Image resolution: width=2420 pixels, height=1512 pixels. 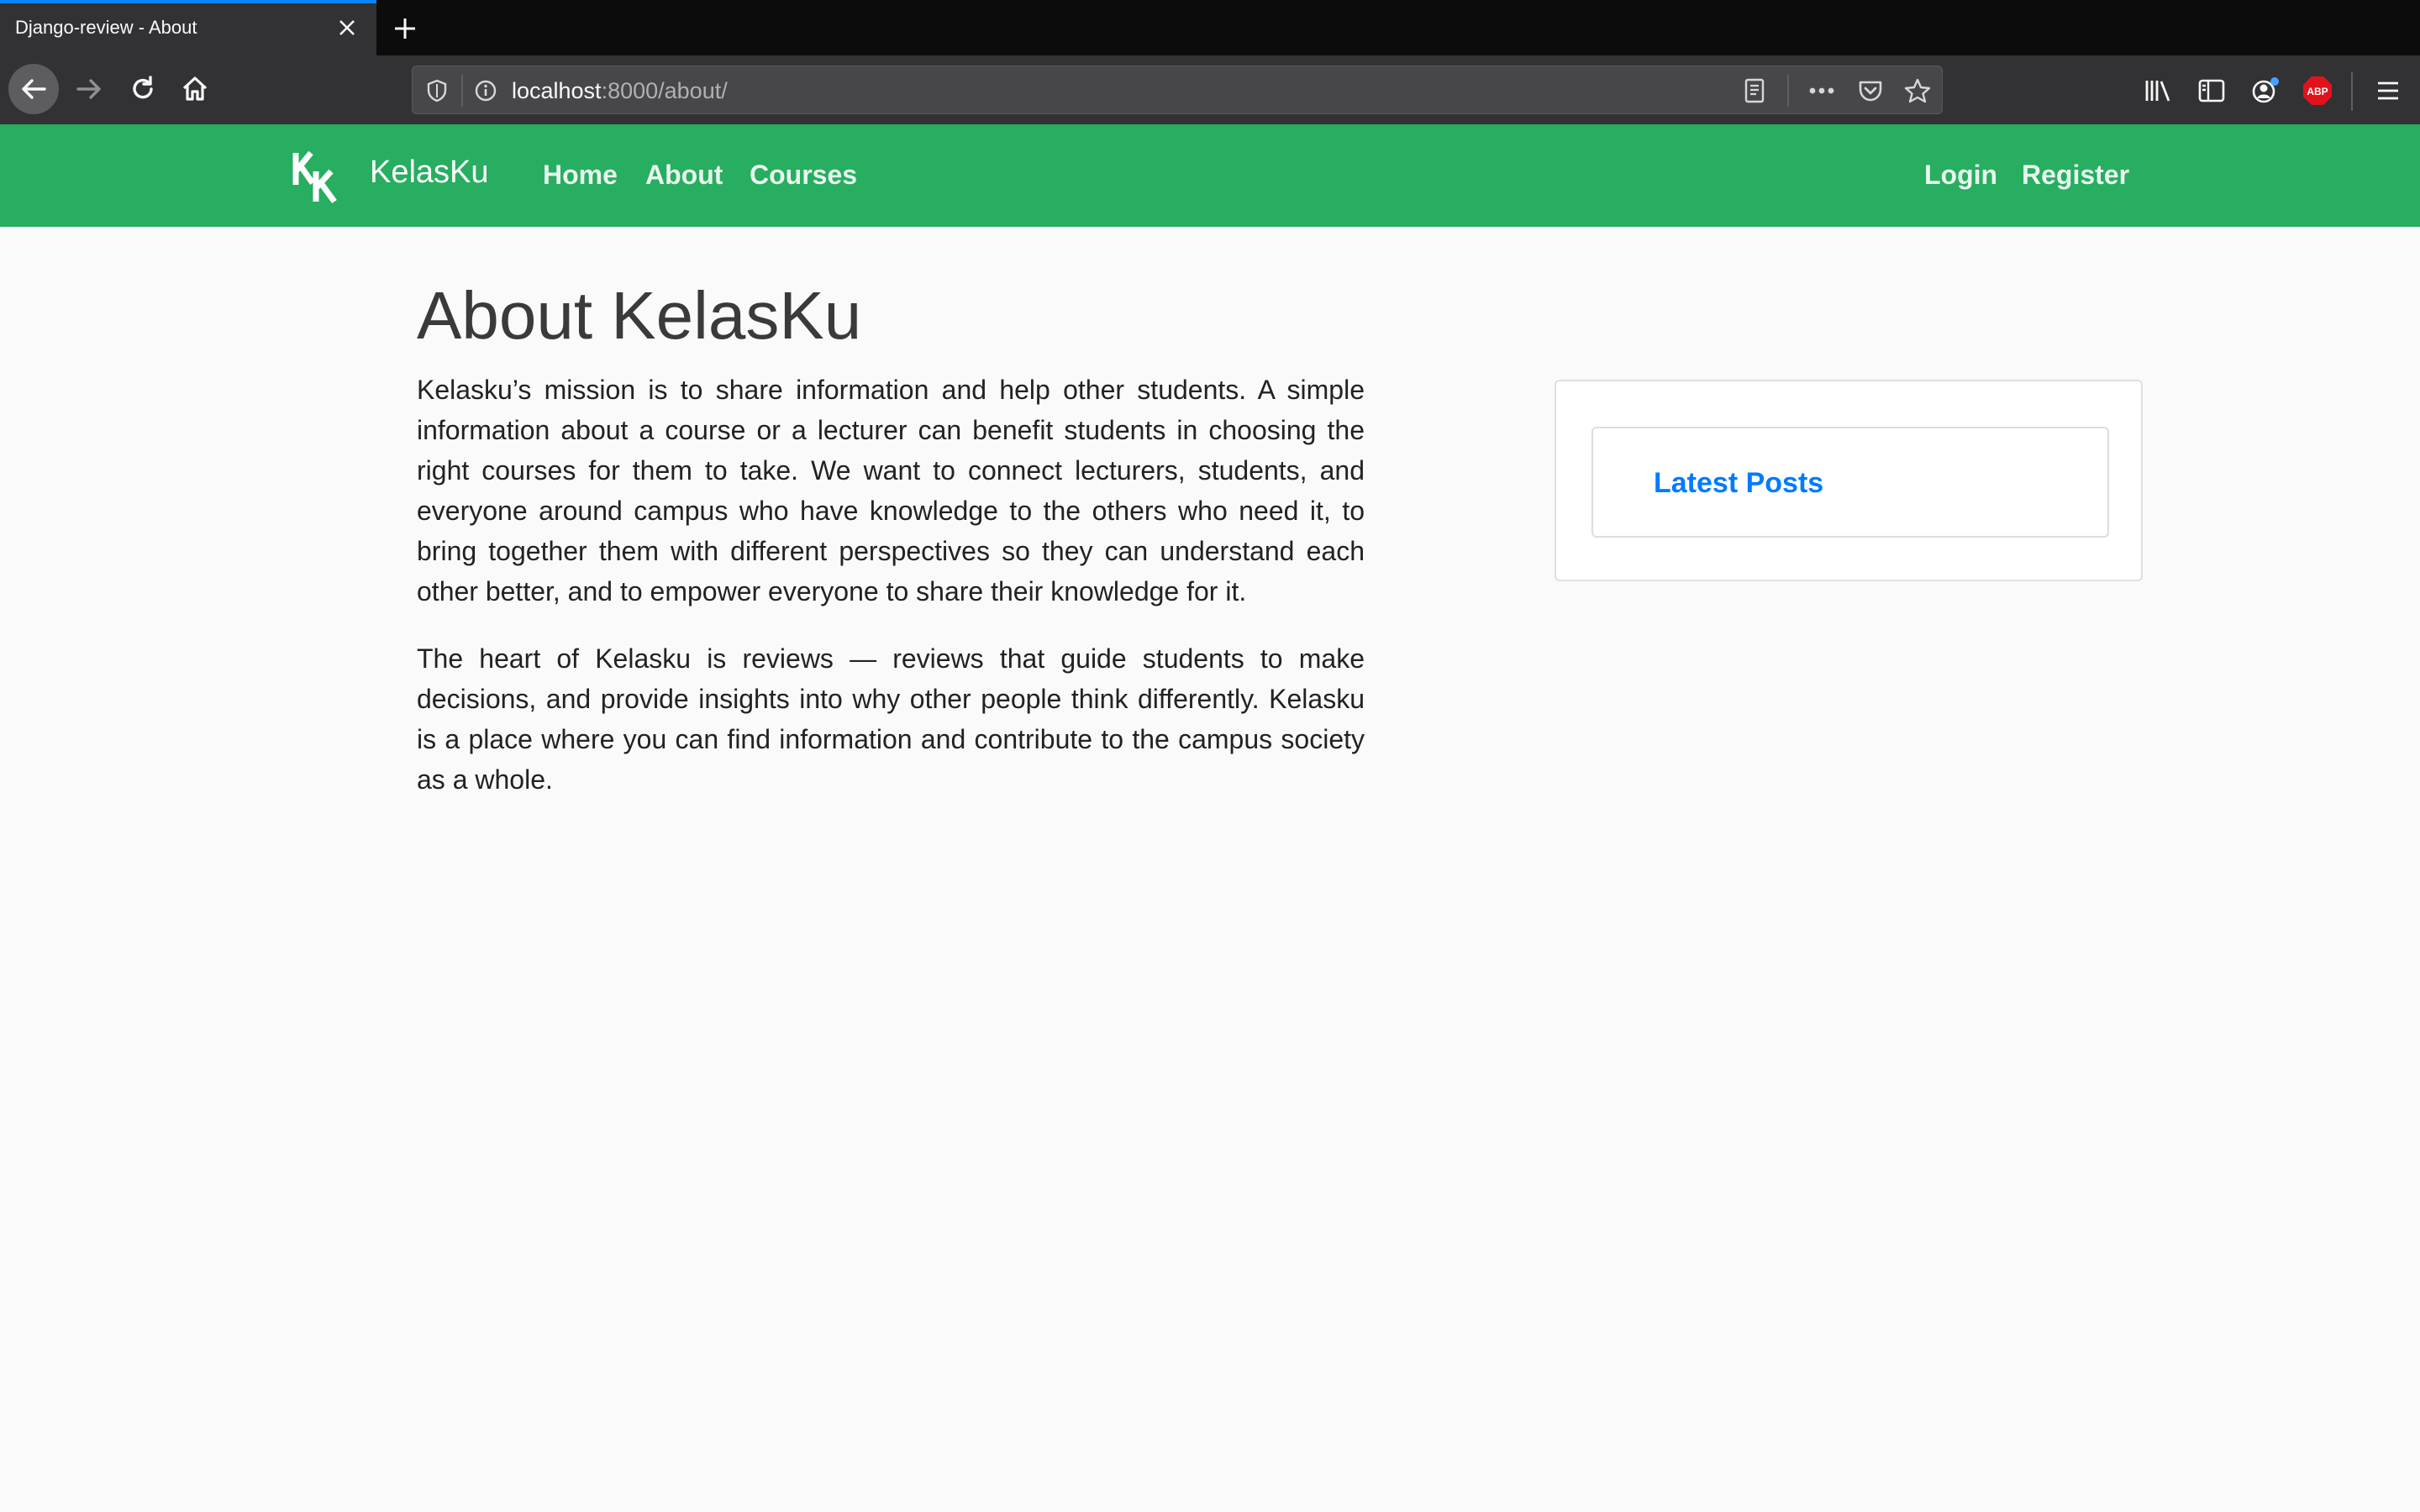 What do you see at coordinates (557, 90) in the screenshot?
I see `url-host: localhost` at bounding box center [557, 90].